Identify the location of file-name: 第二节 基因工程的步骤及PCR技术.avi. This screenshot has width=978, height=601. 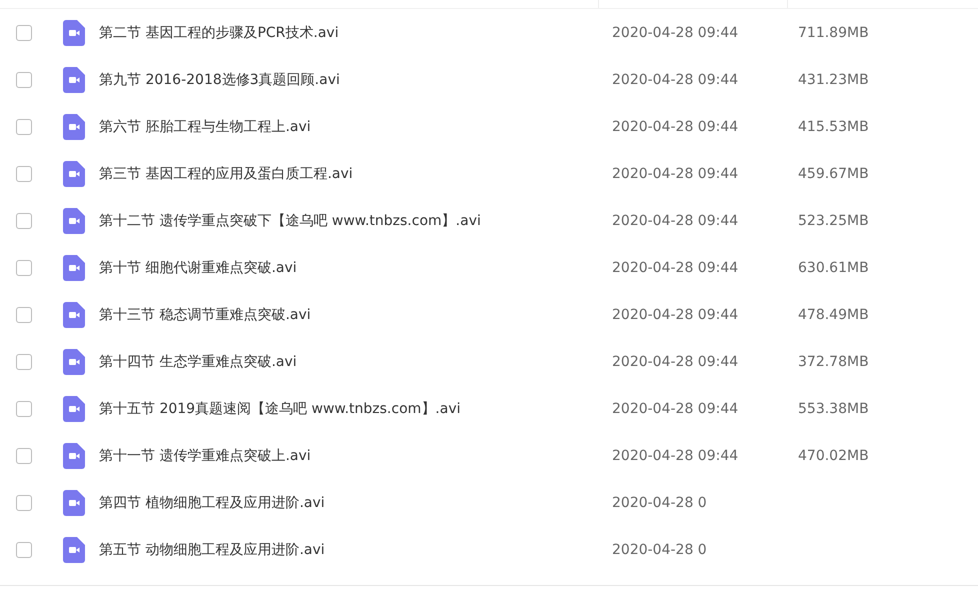
(355, 33).